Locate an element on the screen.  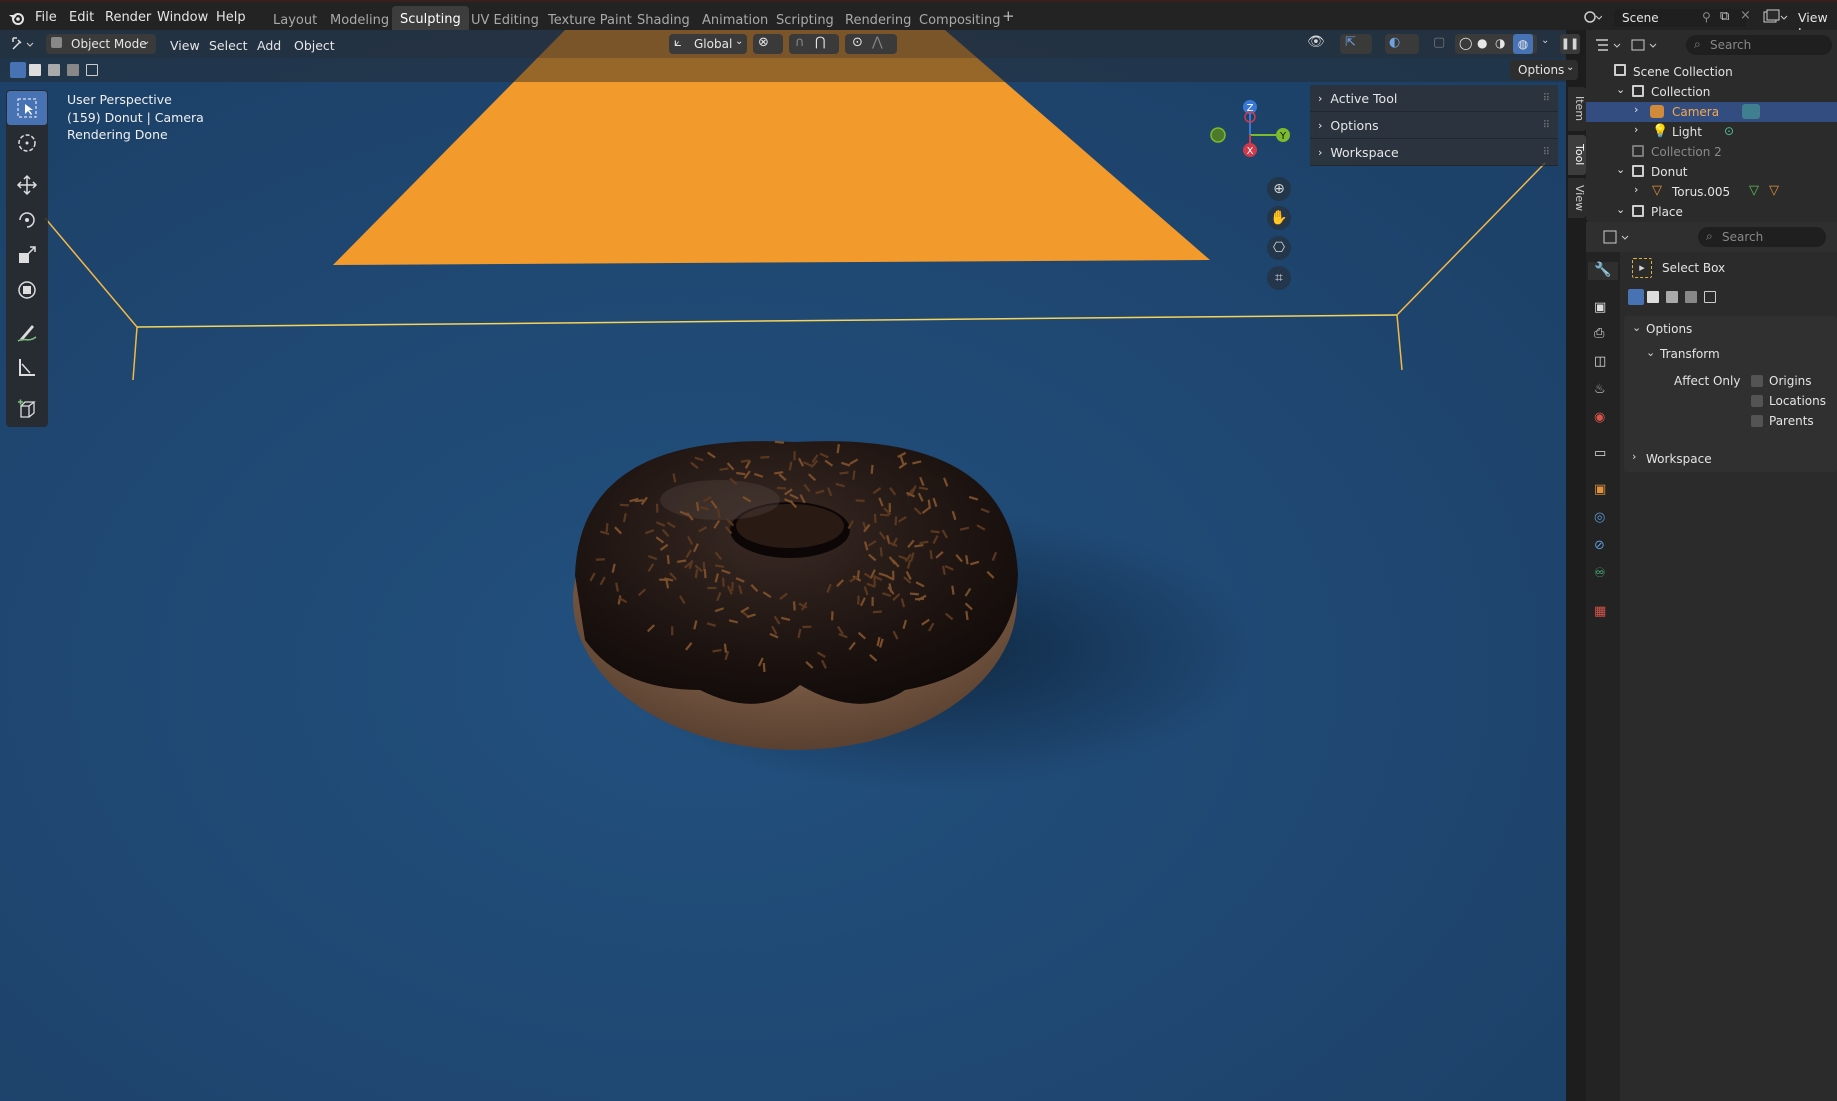
world-tab-icon: ◉ is located at coordinates (1603, 419).